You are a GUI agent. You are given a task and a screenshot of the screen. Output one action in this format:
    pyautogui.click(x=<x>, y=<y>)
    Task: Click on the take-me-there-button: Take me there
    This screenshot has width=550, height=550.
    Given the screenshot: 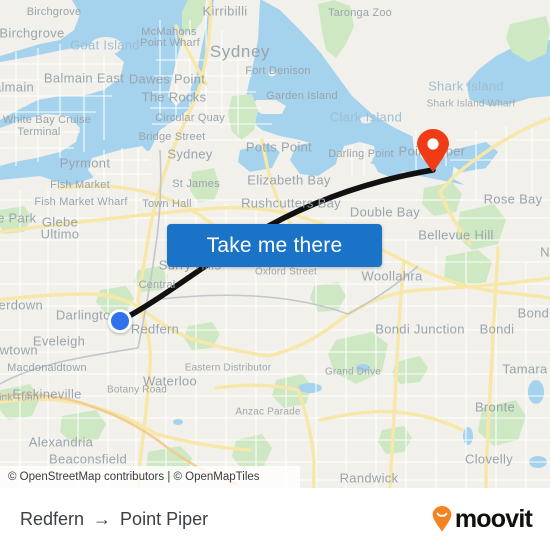 What is the action you would take?
    pyautogui.click(x=274, y=245)
    